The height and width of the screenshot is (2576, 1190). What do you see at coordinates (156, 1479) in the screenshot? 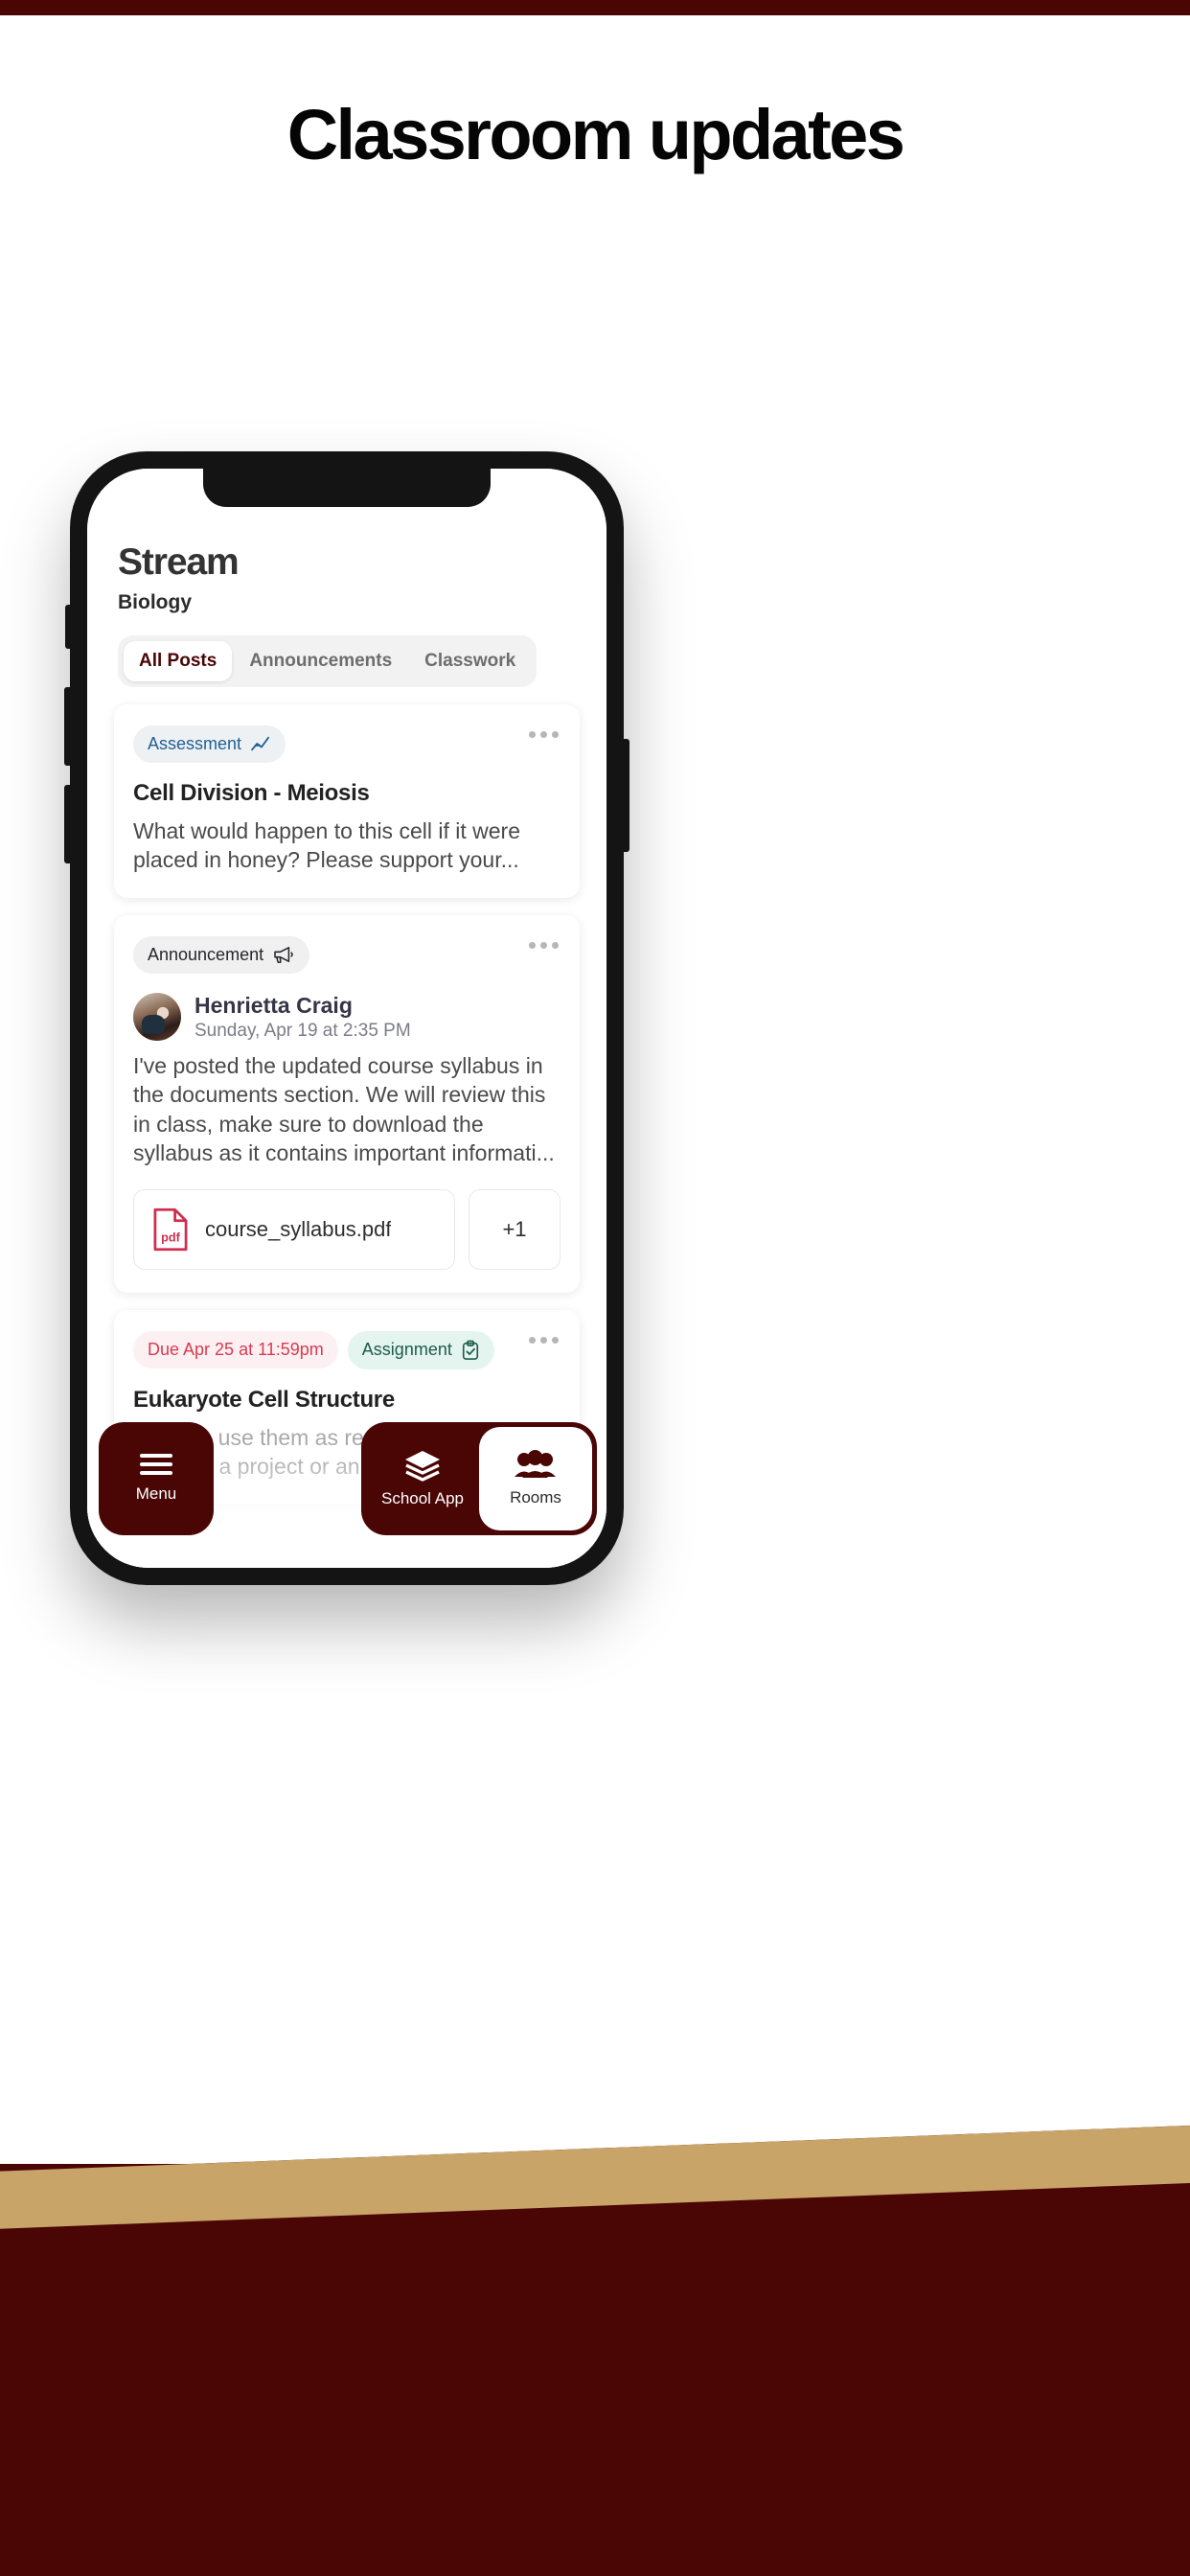
I see `menu-button: Menu` at bounding box center [156, 1479].